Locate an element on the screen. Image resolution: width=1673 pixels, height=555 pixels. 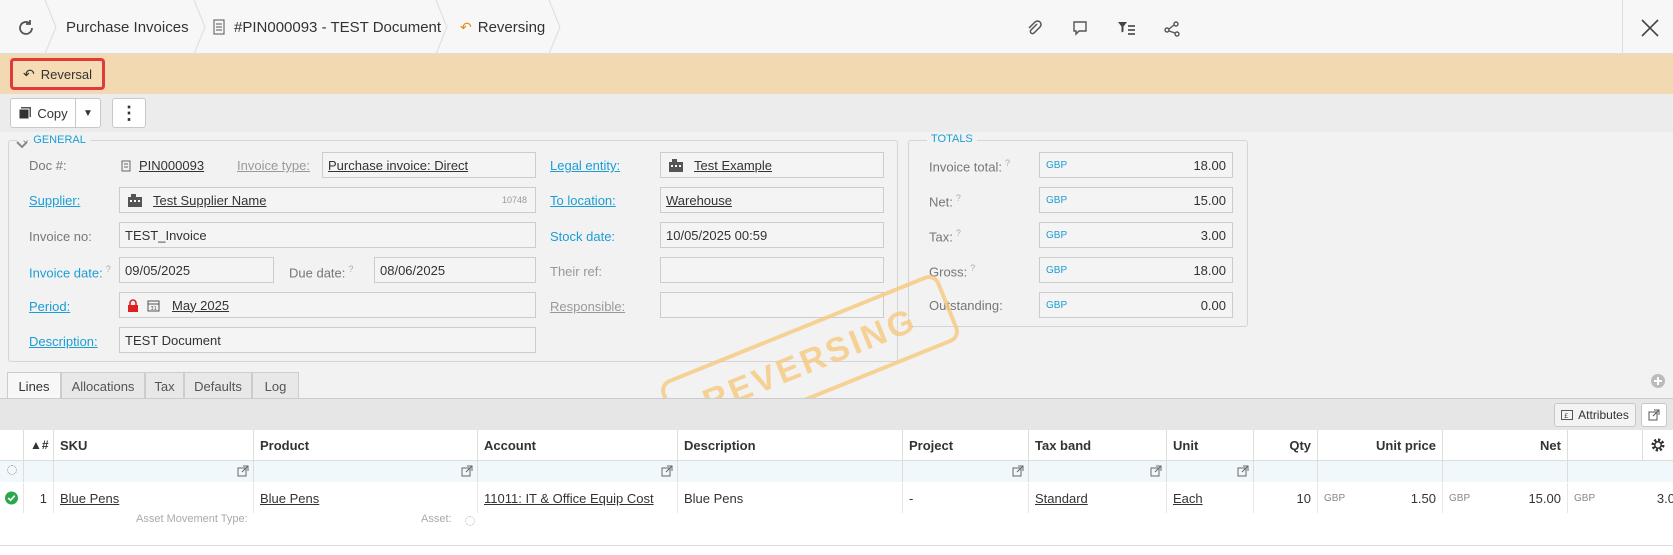
tab-defaults: Defaults is located at coordinates (218, 385).